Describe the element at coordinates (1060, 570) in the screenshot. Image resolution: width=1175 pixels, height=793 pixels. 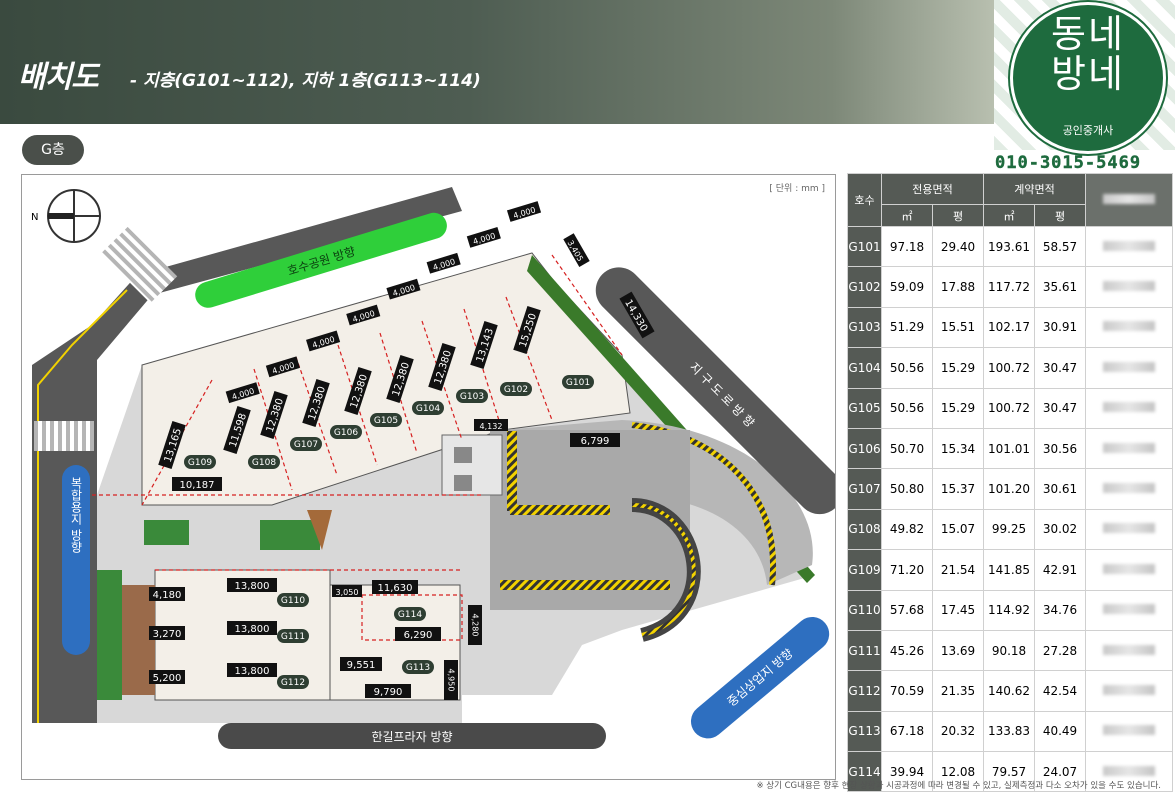
I see `cell-ct_py: 42.91` at that location.